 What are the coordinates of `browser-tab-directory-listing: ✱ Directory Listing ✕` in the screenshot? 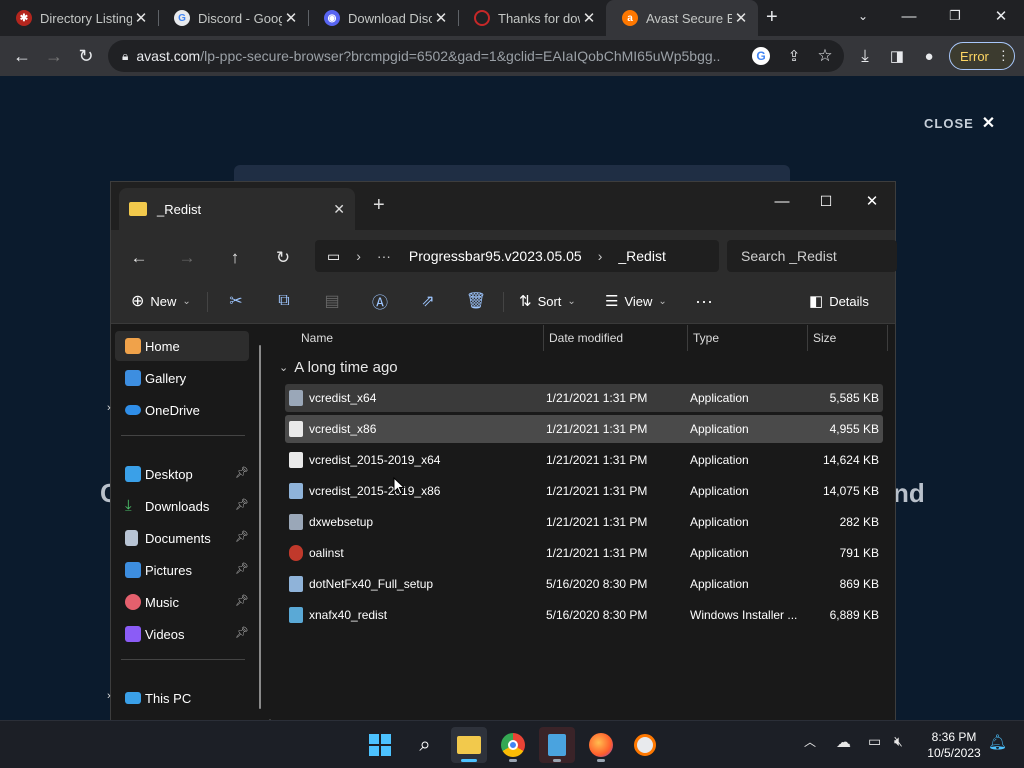 It's located at (79, 18).